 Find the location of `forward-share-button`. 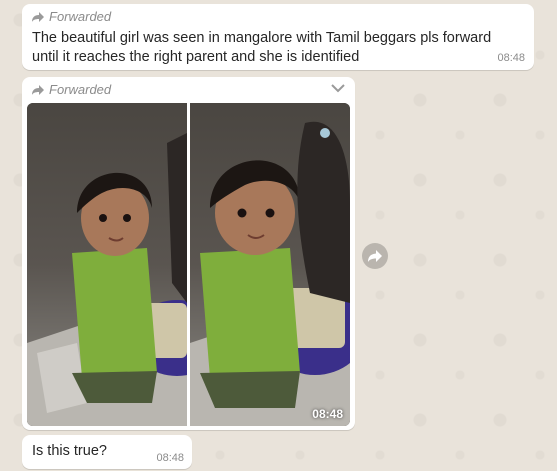

forward-share-button is located at coordinates (375, 256).